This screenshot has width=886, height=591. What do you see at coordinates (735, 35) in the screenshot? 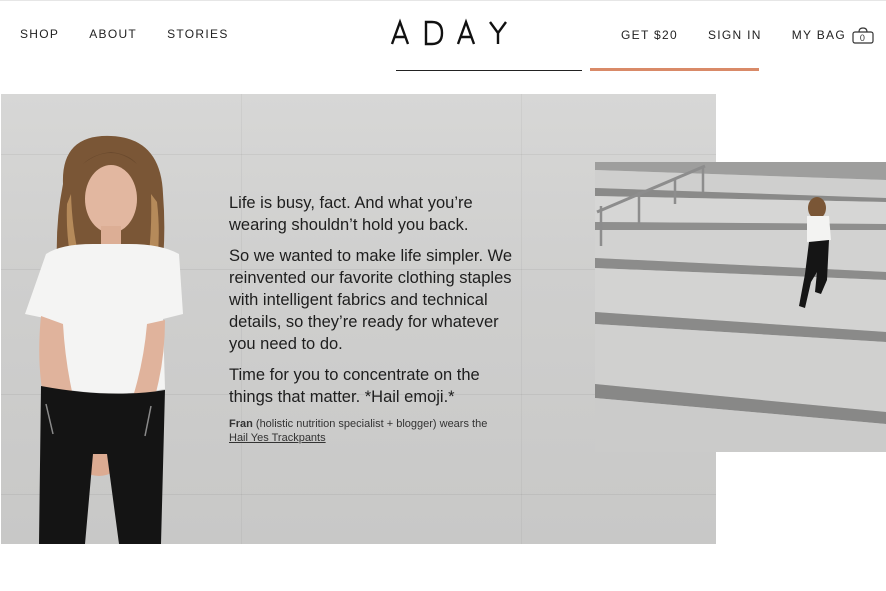
I see `sign-in-link: SIGN IN` at bounding box center [735, 35].